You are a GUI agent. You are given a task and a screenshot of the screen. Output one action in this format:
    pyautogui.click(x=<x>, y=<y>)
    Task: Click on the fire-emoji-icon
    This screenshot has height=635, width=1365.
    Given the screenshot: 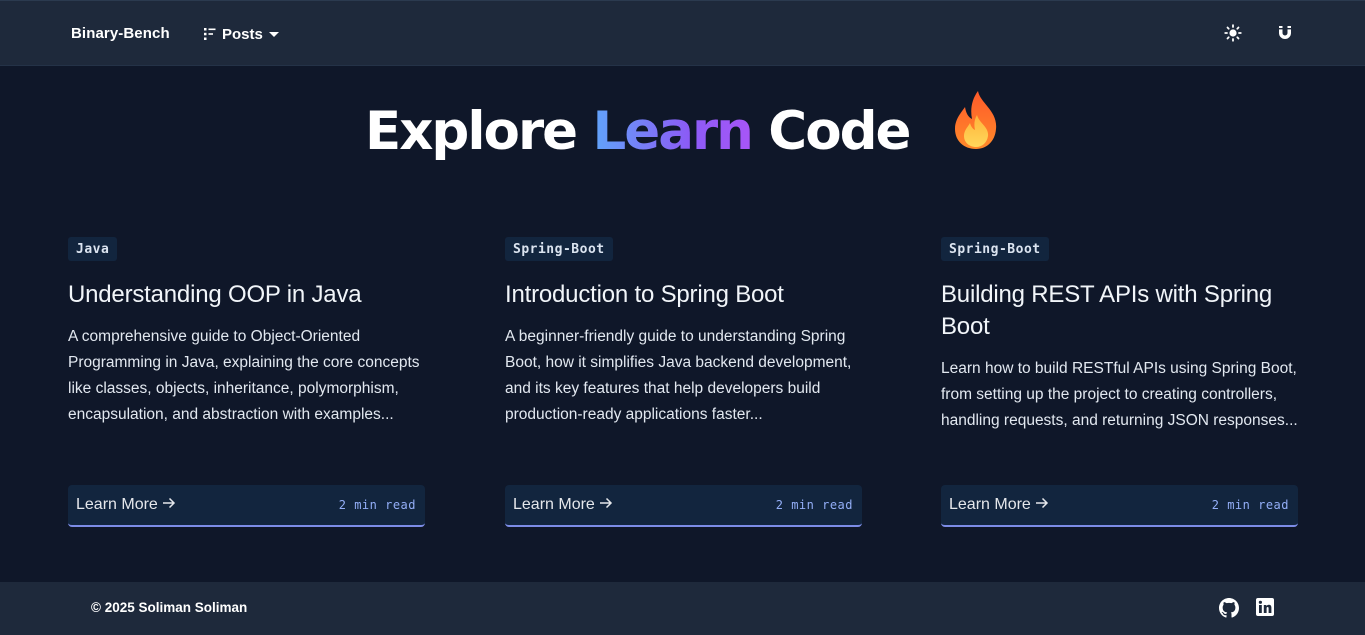 What is the action you would take?
    pyautogui.click(x=976, y=129)
    